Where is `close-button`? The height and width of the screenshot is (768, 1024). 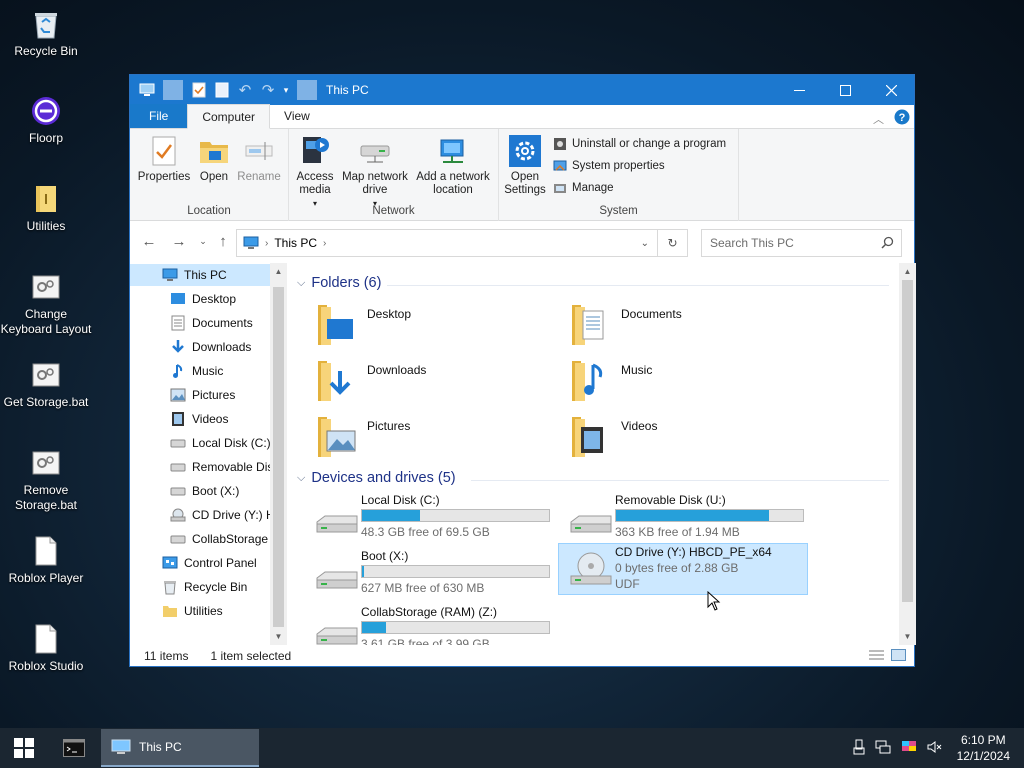
close-button is located at coordinates (891, 90).